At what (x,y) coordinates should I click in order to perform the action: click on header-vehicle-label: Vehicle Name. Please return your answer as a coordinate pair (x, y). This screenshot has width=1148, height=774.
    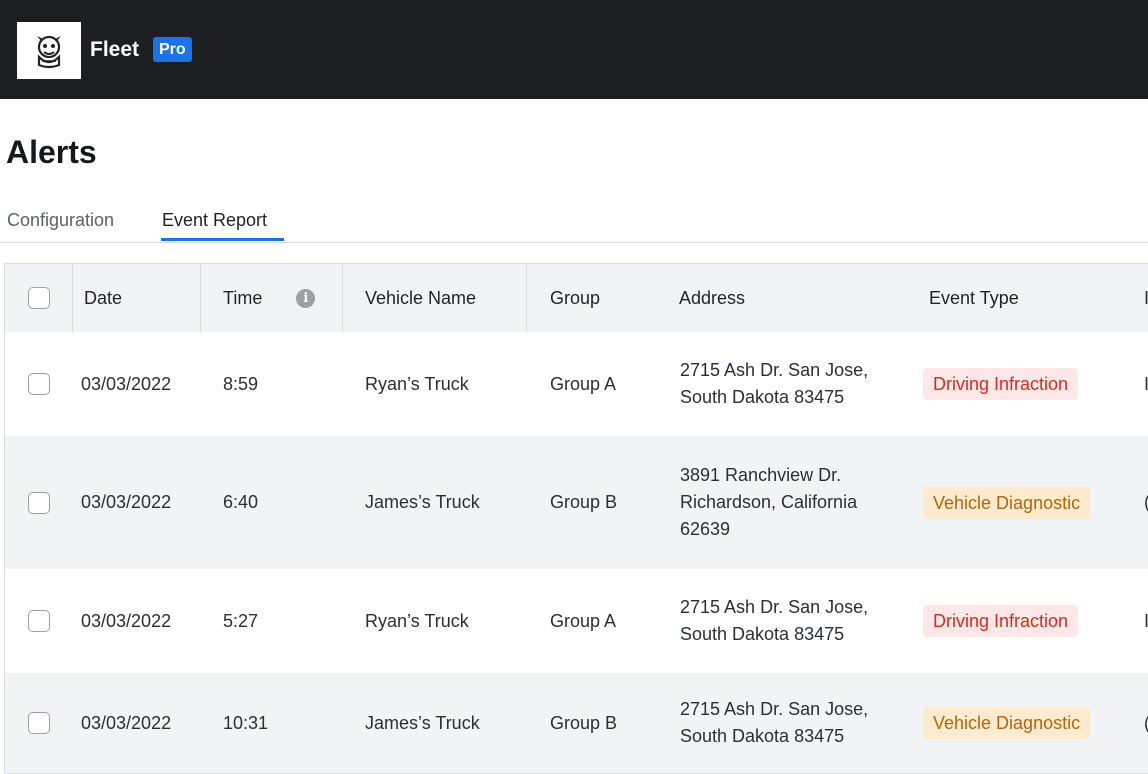
    Looking at the image, I should click on (421, 297).